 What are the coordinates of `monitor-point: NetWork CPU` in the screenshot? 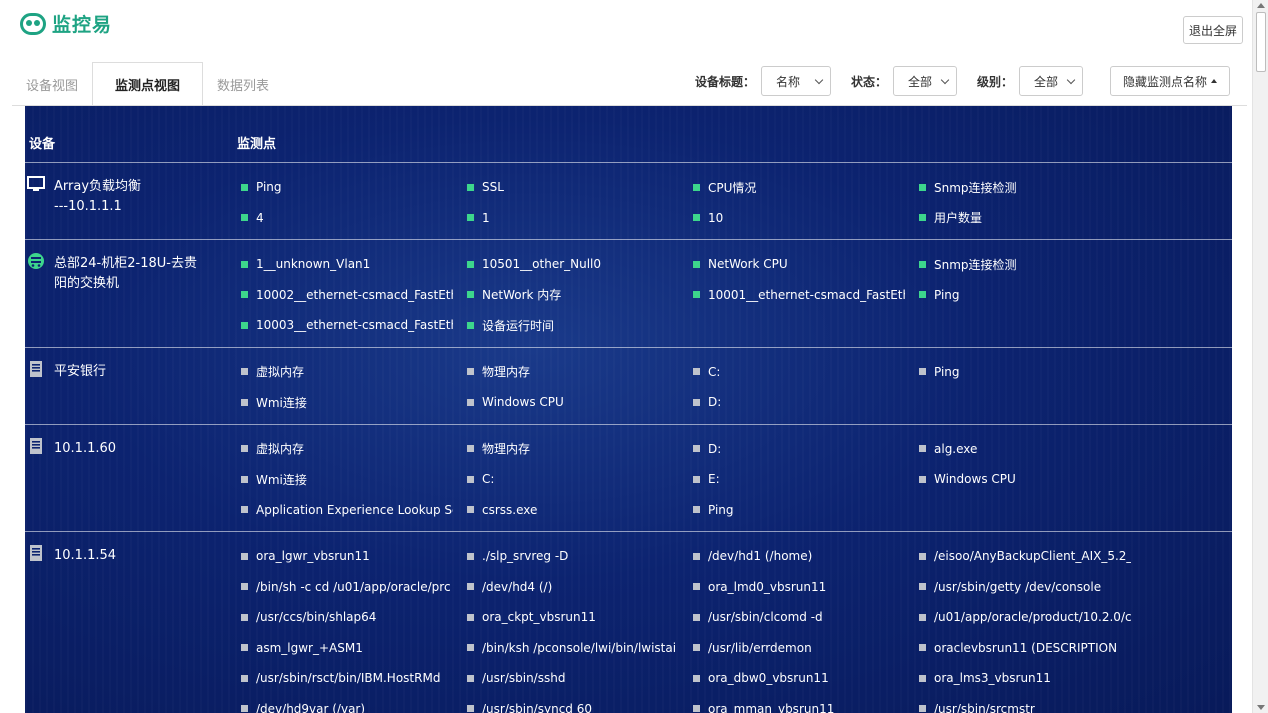 It's located at (799, 264).